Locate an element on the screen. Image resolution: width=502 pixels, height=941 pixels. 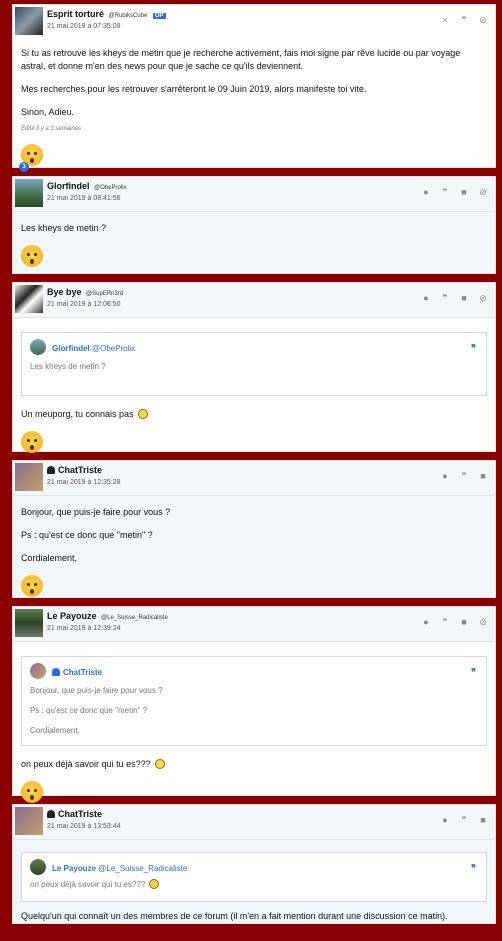
post-paragraph: Sinon, Adieu. is located at coordinates (48, 112).